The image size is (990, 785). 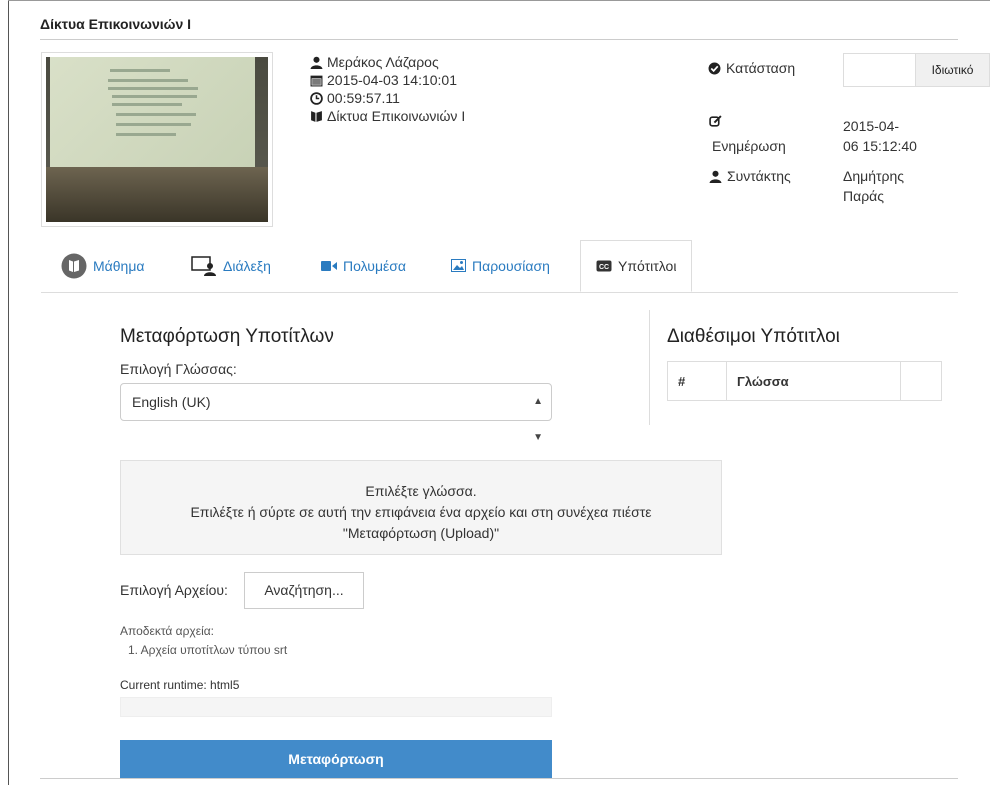 What do you see at coordinates (74, 265) in the screenshot?
I see `course-icon` at bounding box center [74, 265].